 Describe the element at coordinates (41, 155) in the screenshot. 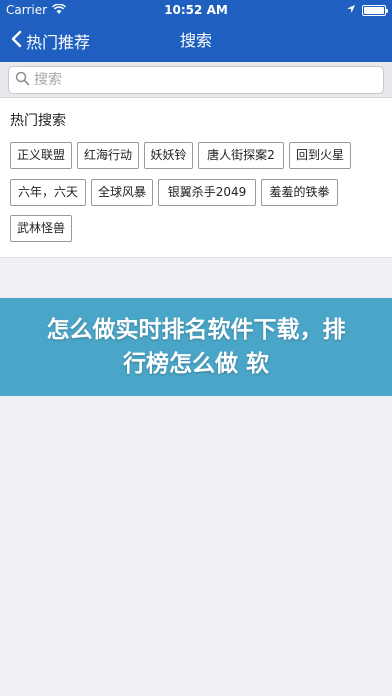

I see `hot-tag: 正义联盟` at that location.